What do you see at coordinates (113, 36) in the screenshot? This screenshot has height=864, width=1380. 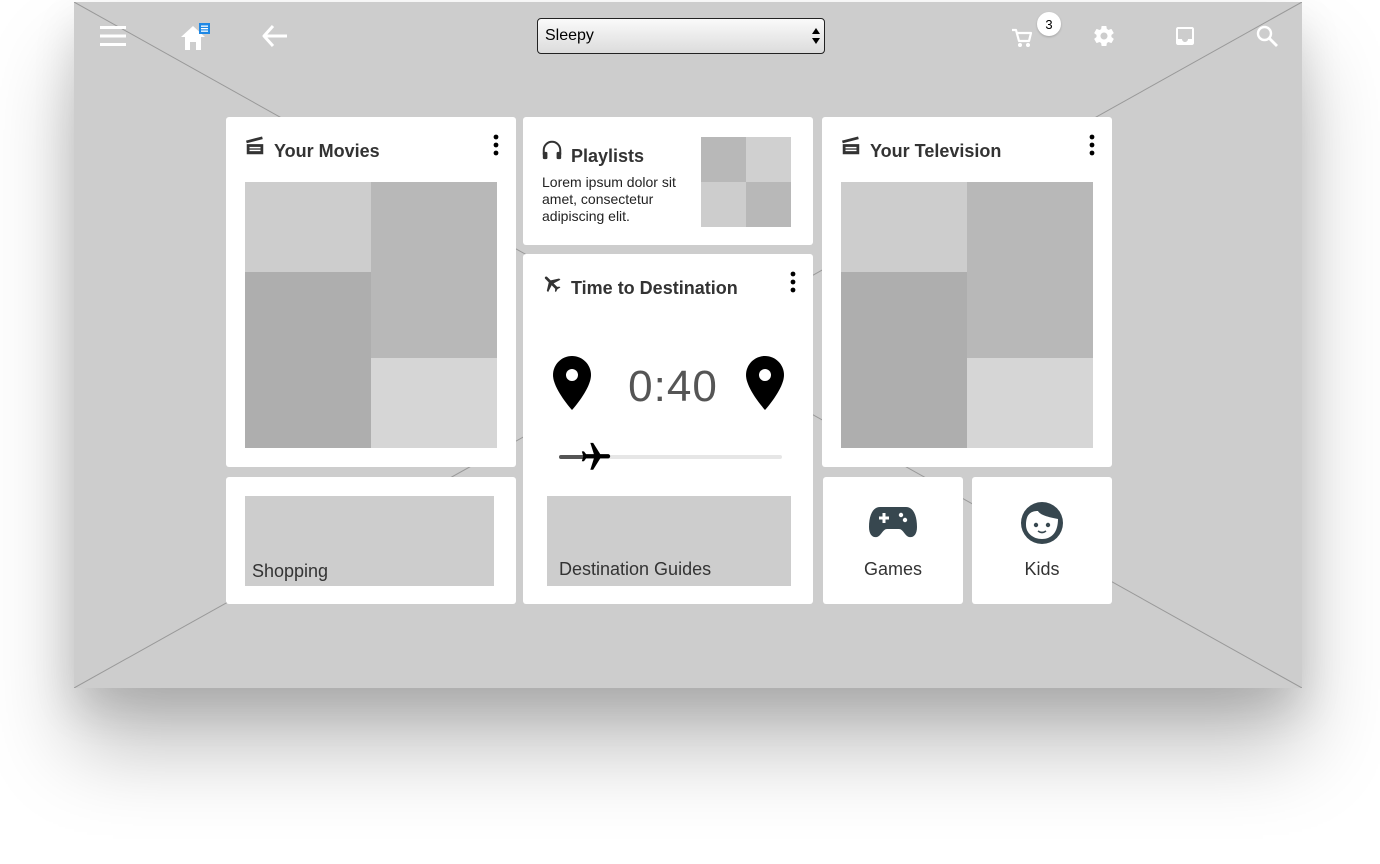 I see `menu-icon` at bounding box center [113, 36].